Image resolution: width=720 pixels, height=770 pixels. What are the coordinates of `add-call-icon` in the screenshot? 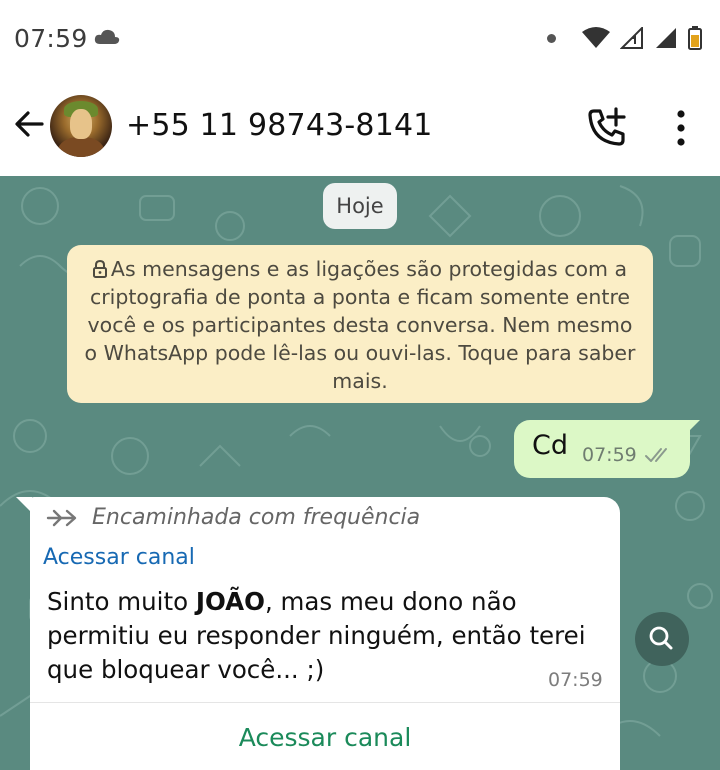 It's located at (607, 127).